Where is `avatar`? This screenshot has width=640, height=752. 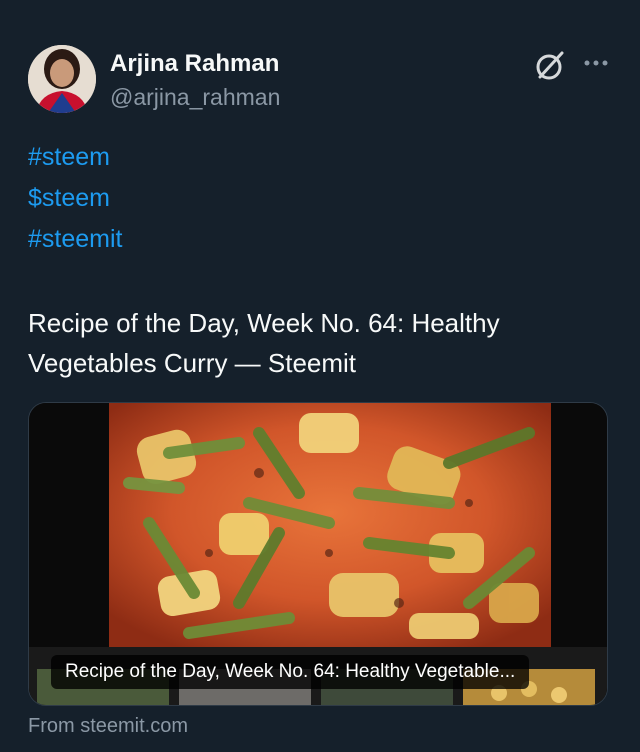
avatar is located at coordinates (62, 79).